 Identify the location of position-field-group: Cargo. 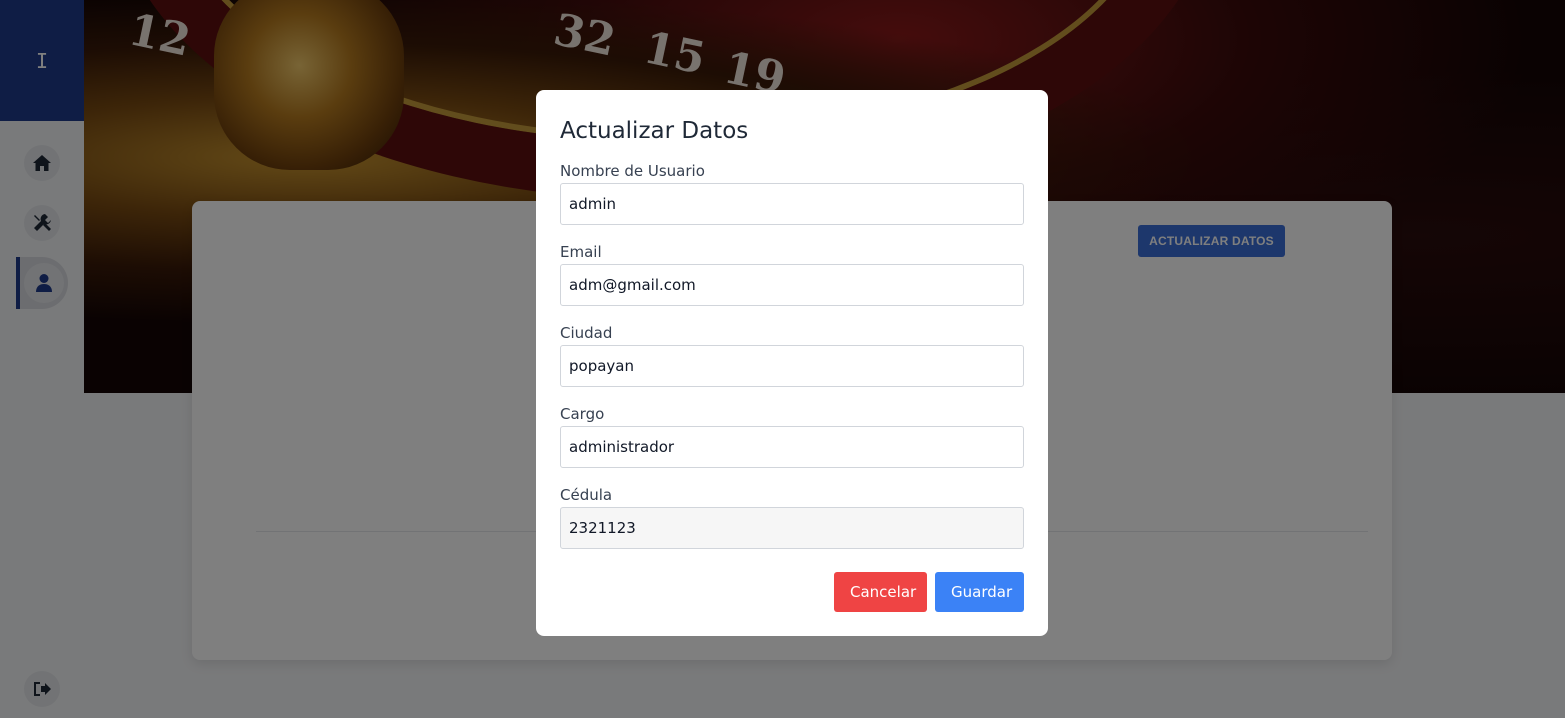
(792, 436).